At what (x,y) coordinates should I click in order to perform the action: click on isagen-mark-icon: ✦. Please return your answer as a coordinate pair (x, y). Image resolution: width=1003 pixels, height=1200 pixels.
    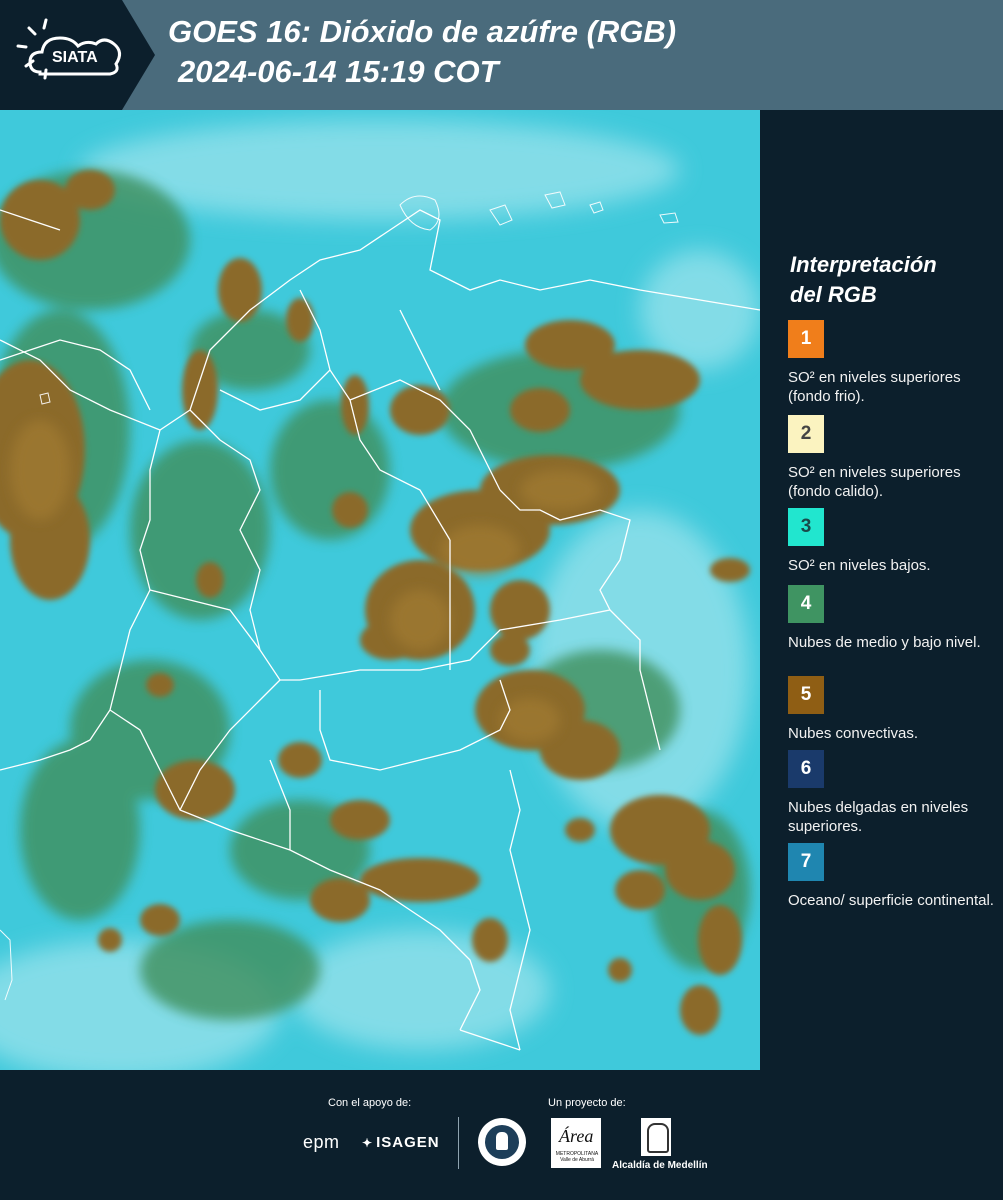
    Looking at the image, I should click on (368, 1143).